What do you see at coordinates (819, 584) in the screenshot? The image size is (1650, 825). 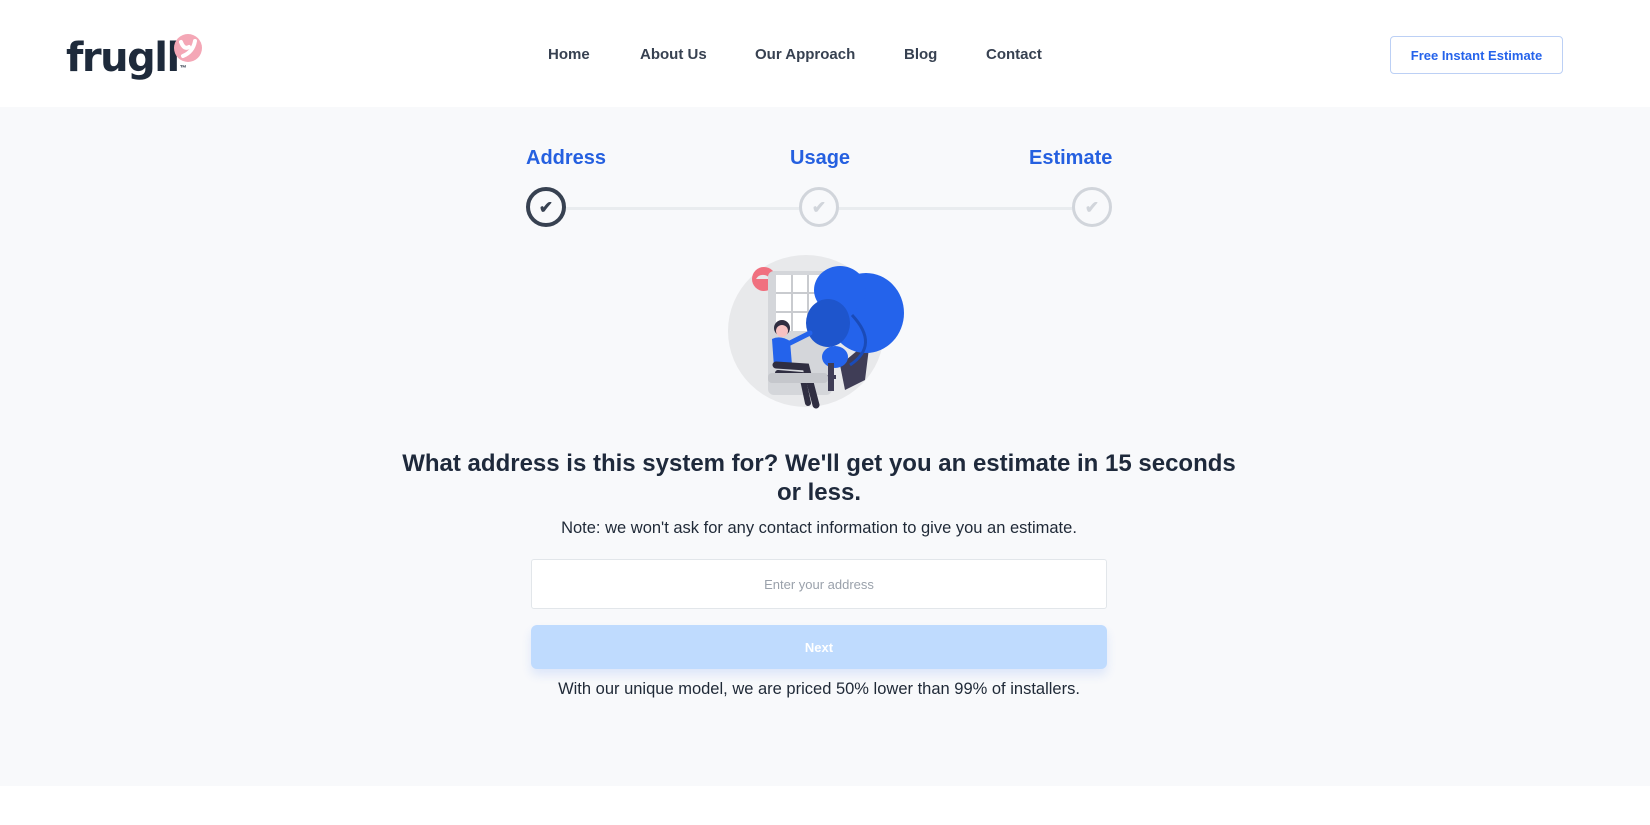 I see `address-input` at bounding box center [819, 584].